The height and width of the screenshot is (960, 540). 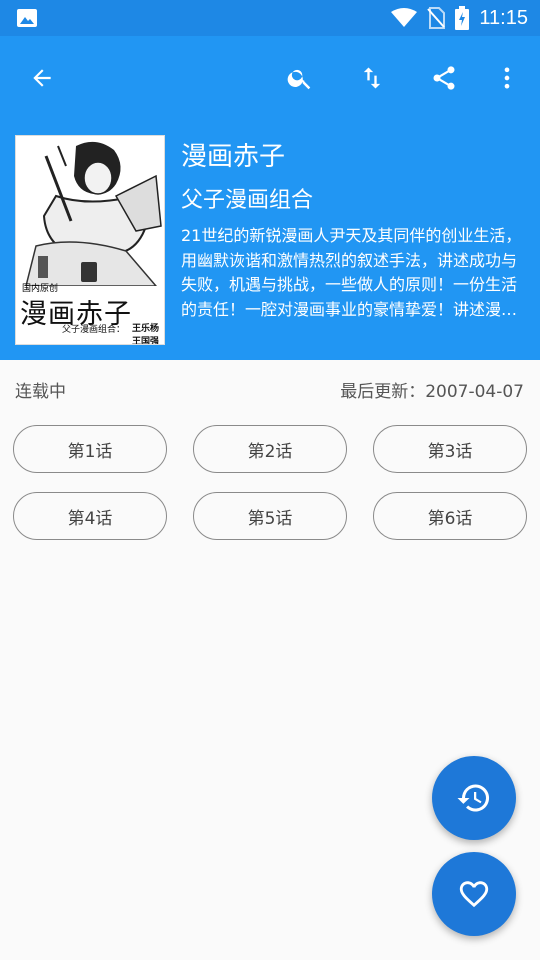 I want to click on cover-name-2: 王国强, so click(x=146, y=341).